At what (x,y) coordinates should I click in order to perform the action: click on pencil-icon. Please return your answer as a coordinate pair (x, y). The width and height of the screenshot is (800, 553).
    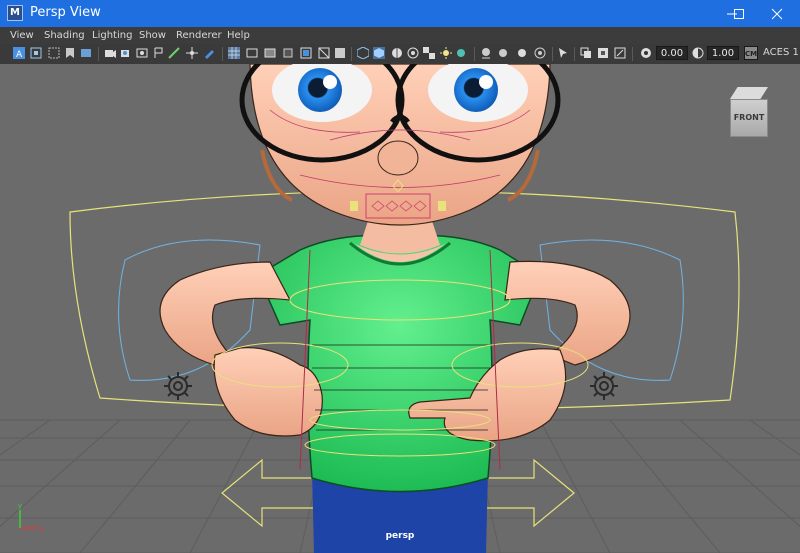
    Looking at the image, I should click on (209, 53).